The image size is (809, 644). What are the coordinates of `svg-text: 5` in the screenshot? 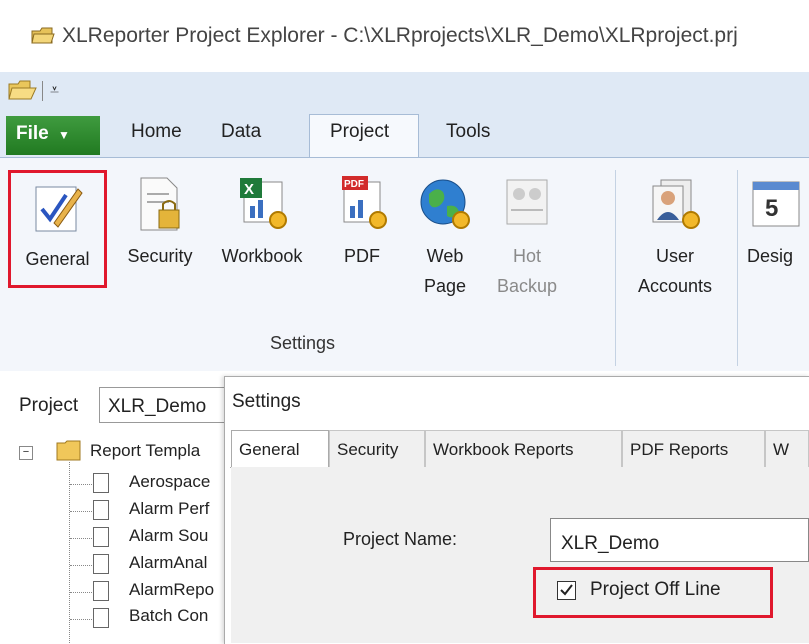 It's located at (771, 208).